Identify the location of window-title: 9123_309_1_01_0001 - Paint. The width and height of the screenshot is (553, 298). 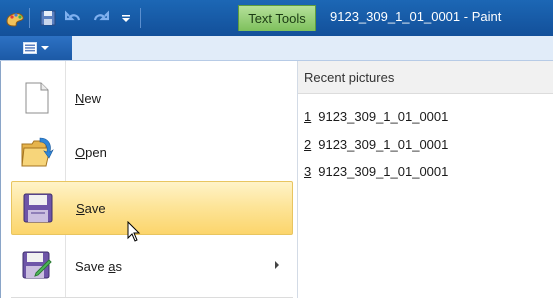
(416, 16).